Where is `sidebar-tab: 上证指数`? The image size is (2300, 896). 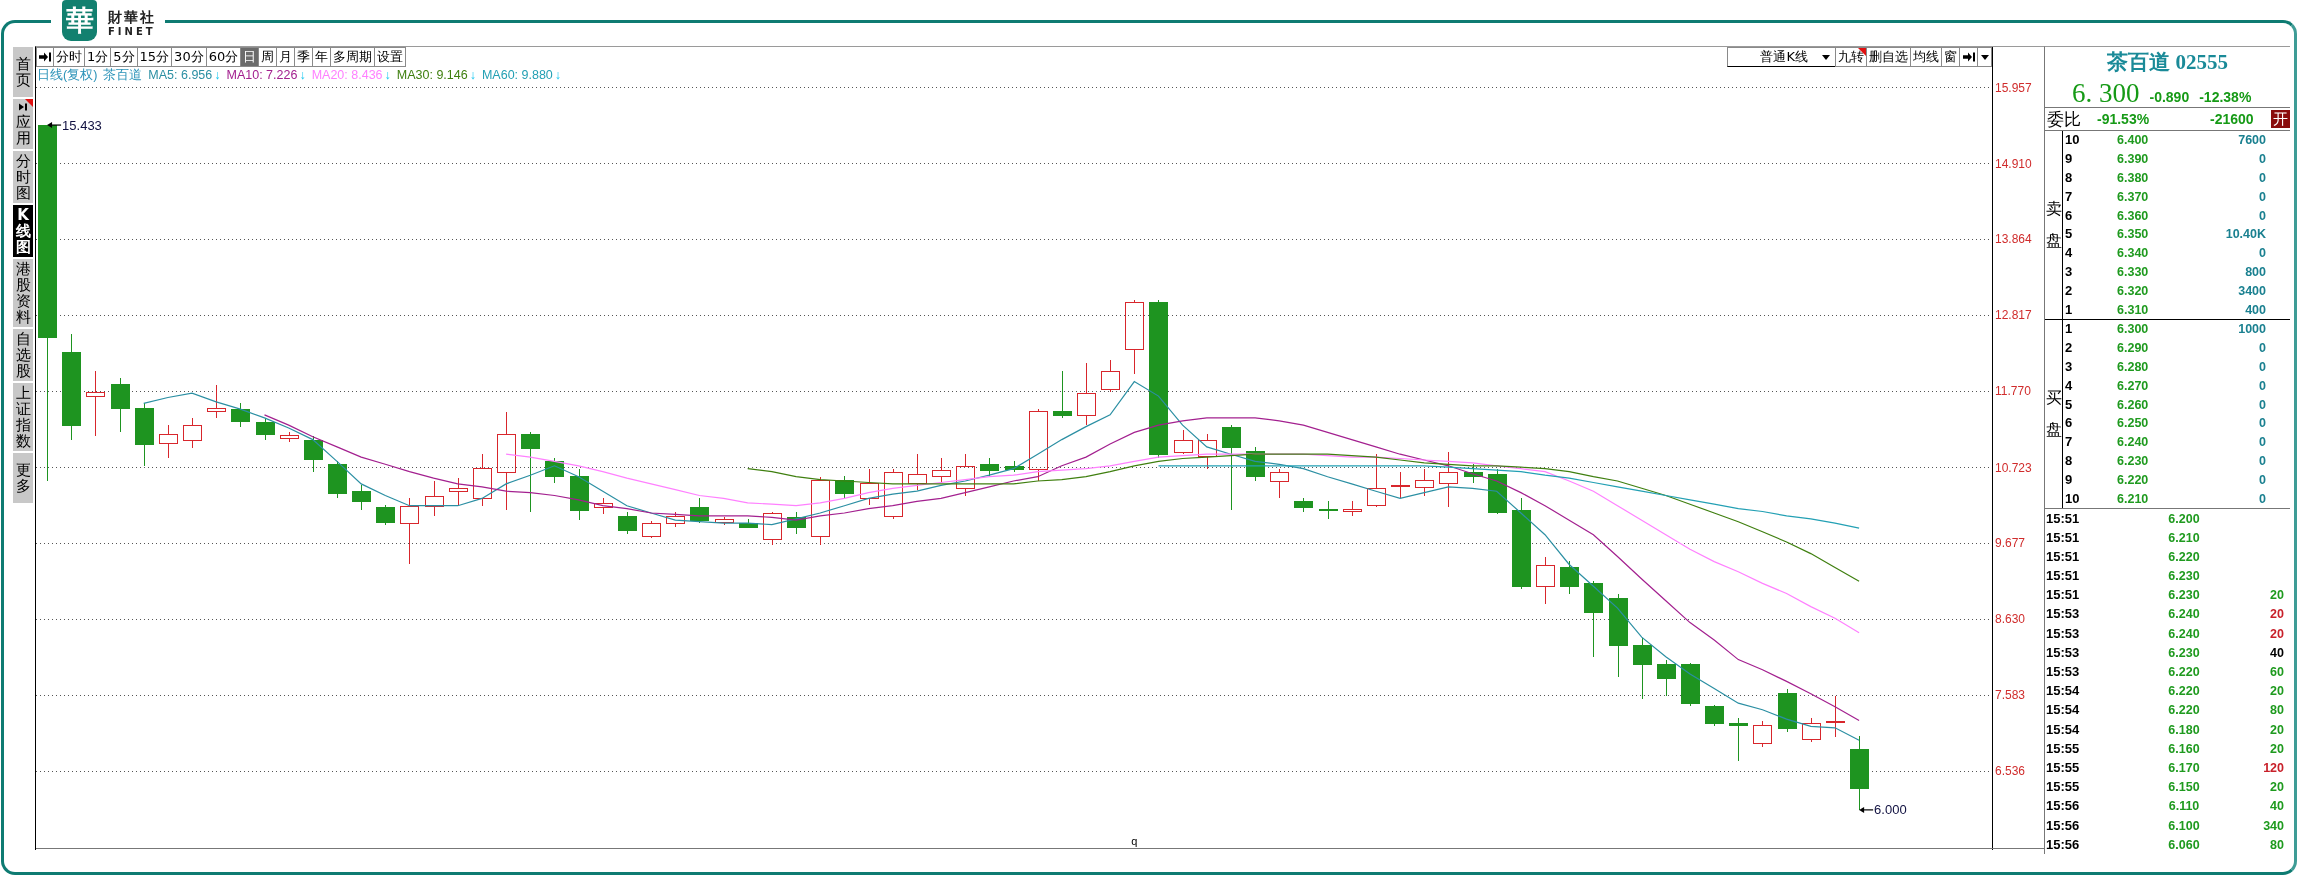
sidebar-tab: 上证指数 is located at coordinates (23, 417).